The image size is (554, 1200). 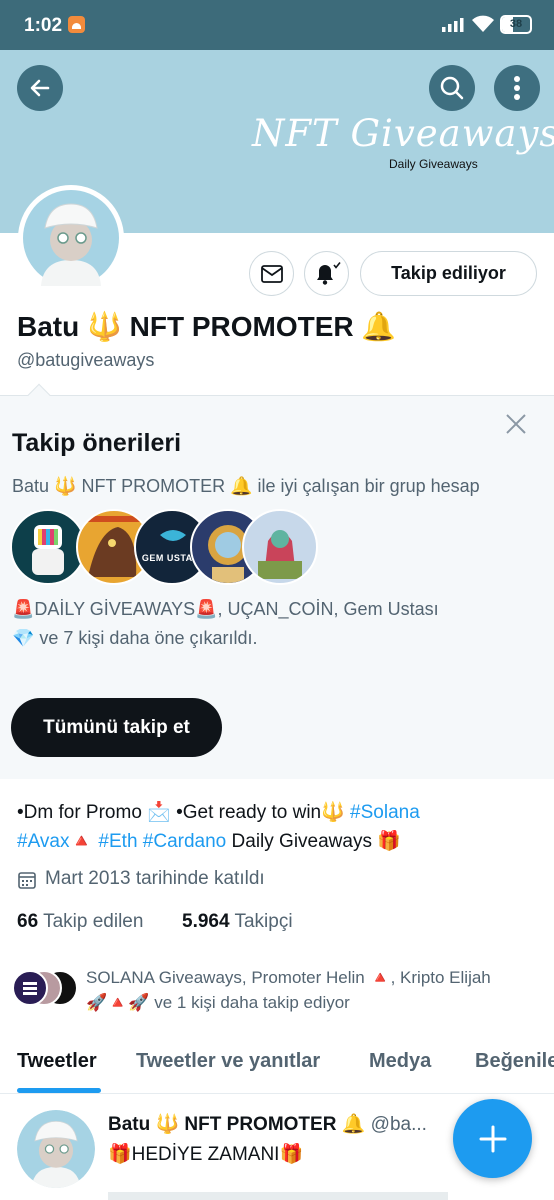 I want to click on profile-avatar, so click(x=71, y=238).